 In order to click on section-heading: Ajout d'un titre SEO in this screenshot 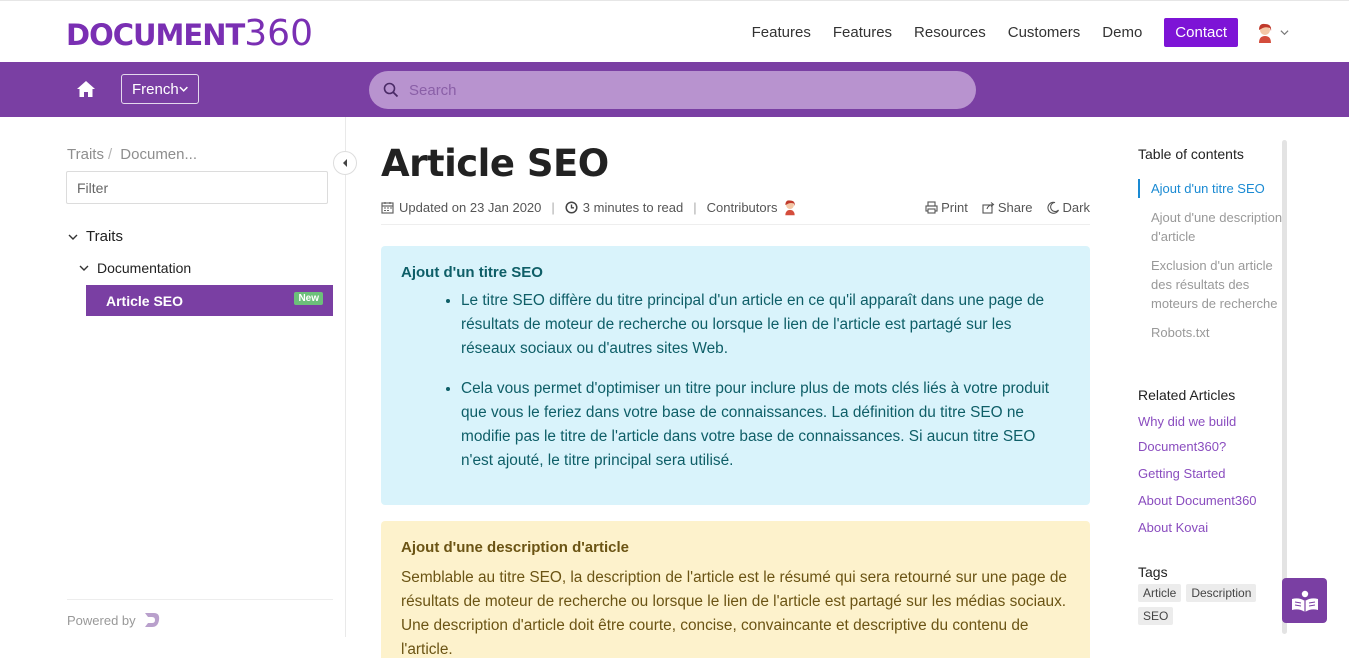, I will do `click(472, 272)`.